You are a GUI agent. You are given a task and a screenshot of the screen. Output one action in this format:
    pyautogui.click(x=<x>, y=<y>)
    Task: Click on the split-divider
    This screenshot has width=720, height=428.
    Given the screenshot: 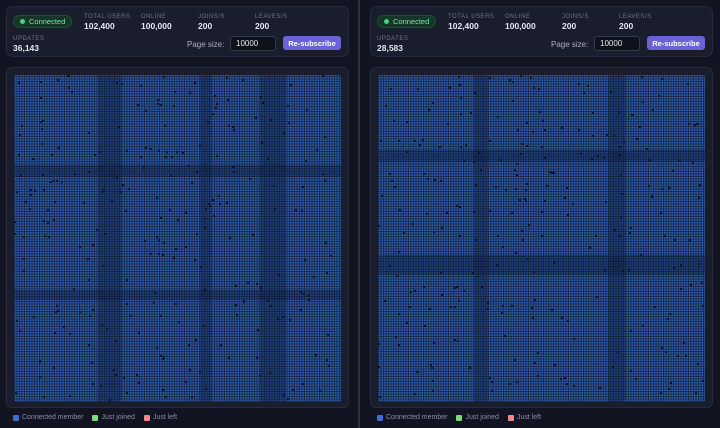 What is the action you would take?
    pyautogui.click(x=359, y=214)
    